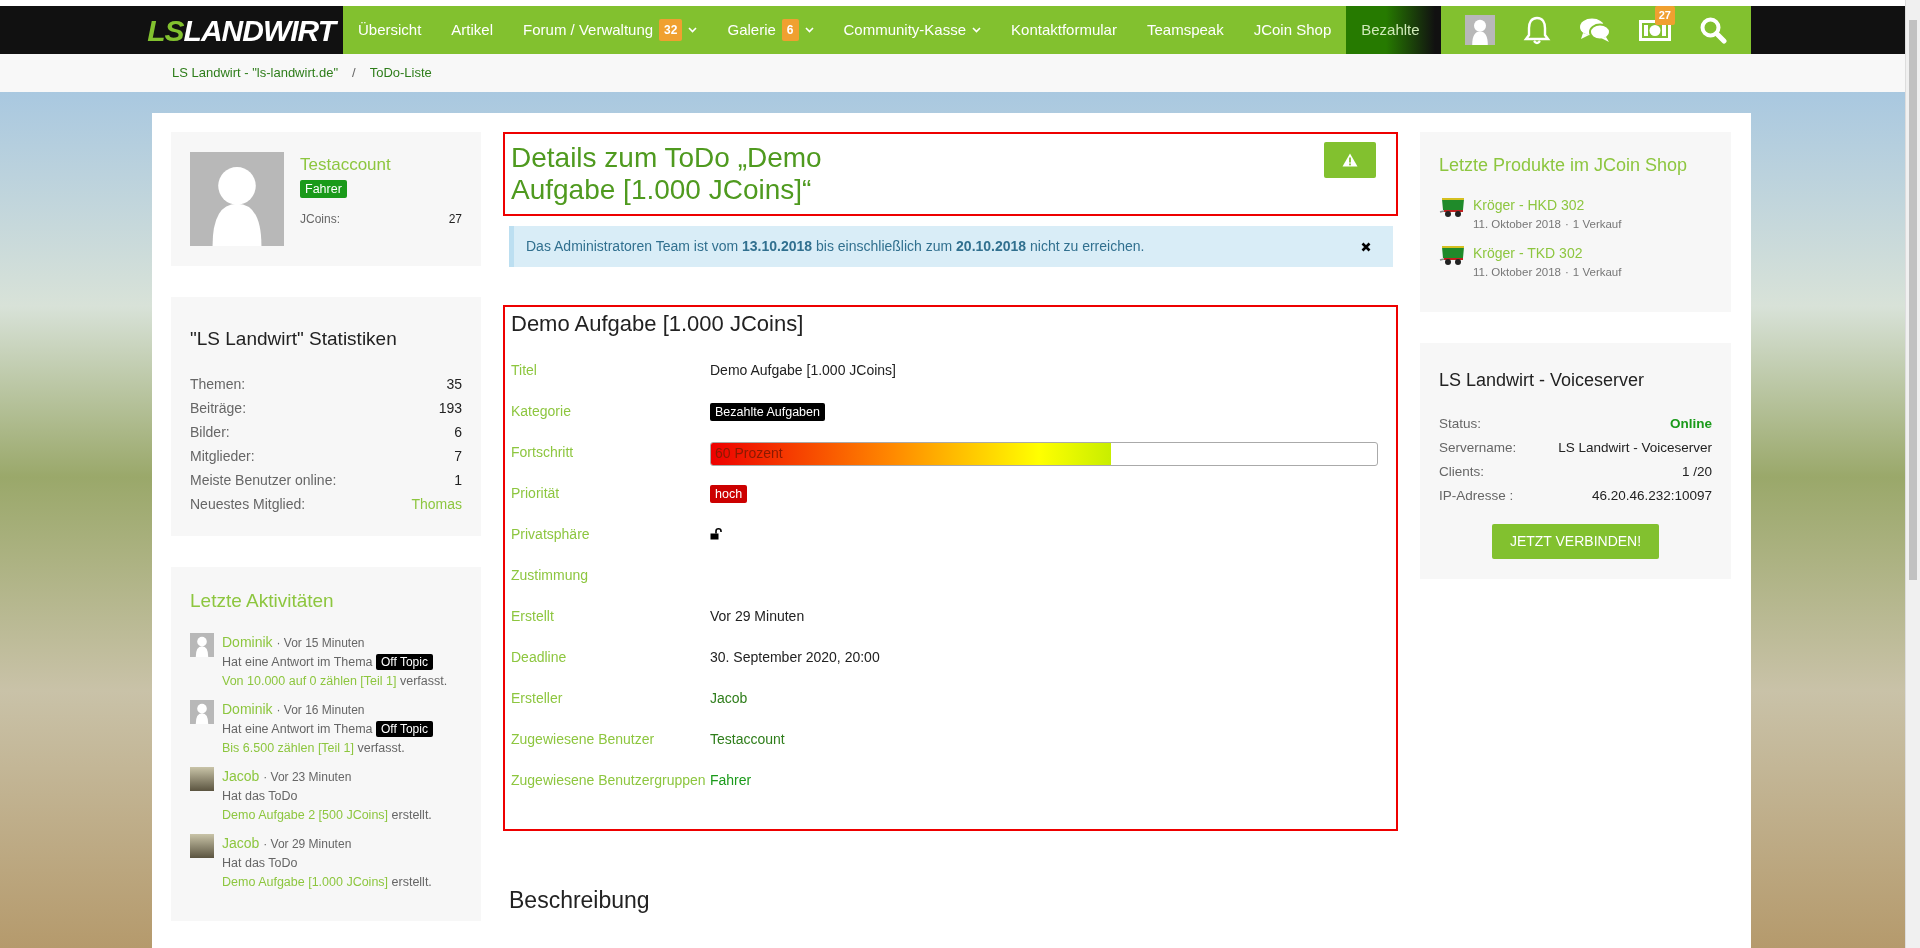 This screenshot has height=948, width=1920. Describe the element at coordinates (305, 882) in the screenshot. I see `thread-link: Demo Aufgabe [1.000 JCoins]` at that location.